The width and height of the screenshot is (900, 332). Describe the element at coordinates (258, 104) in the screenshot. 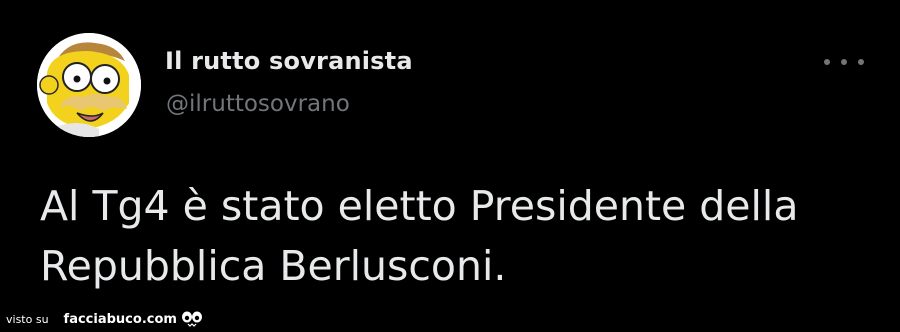

I see `user-handle: @ilruttosovrano` at that location.